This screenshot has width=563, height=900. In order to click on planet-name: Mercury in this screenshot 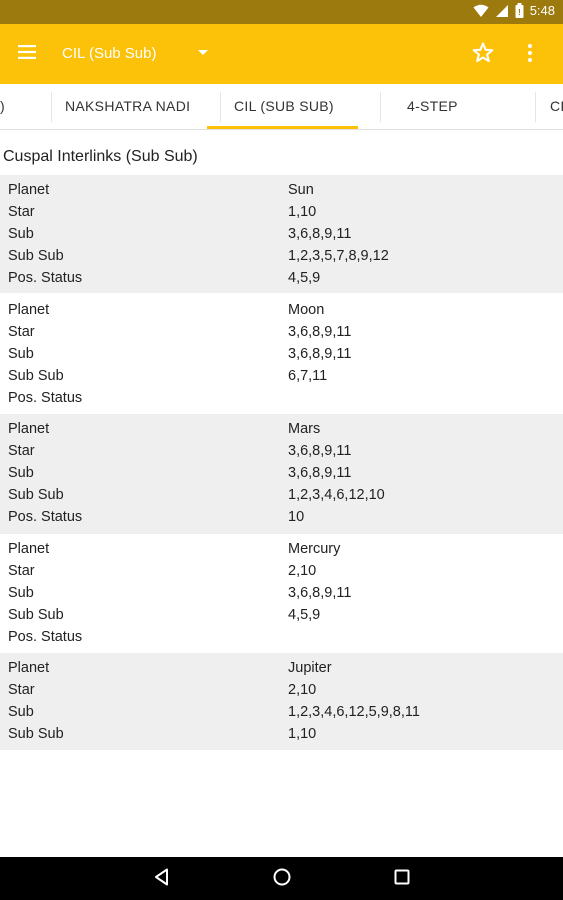, I will do `click(314, 549)`.